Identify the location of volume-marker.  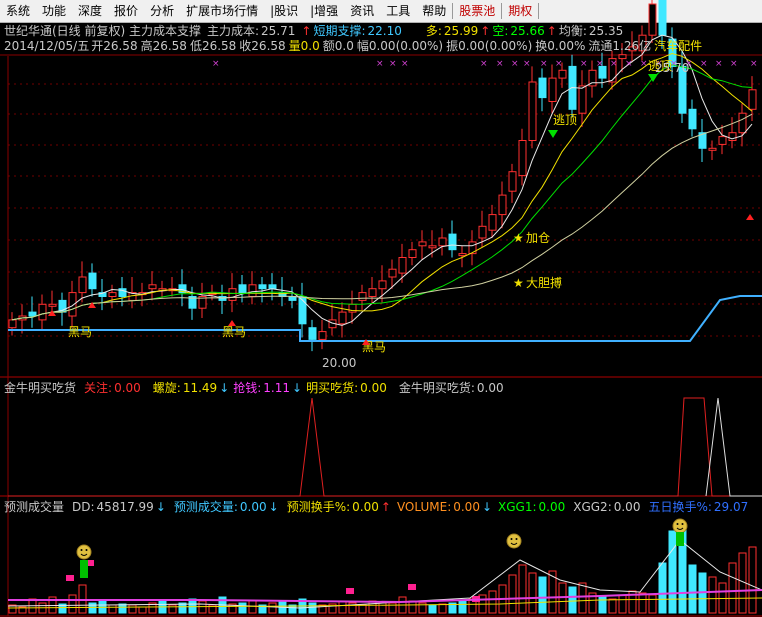
(70, 578).